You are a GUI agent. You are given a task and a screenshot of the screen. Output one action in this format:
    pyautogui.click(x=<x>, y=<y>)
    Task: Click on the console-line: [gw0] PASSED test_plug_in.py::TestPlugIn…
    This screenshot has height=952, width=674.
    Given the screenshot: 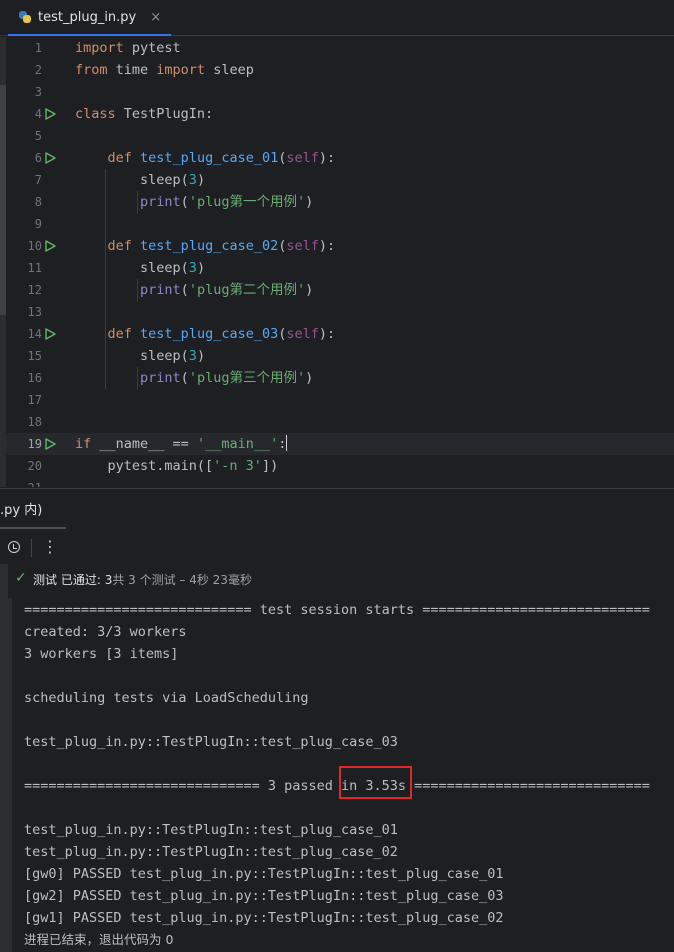 What is the action you would take?
    pyautogui.click(x=264, y=874)
    